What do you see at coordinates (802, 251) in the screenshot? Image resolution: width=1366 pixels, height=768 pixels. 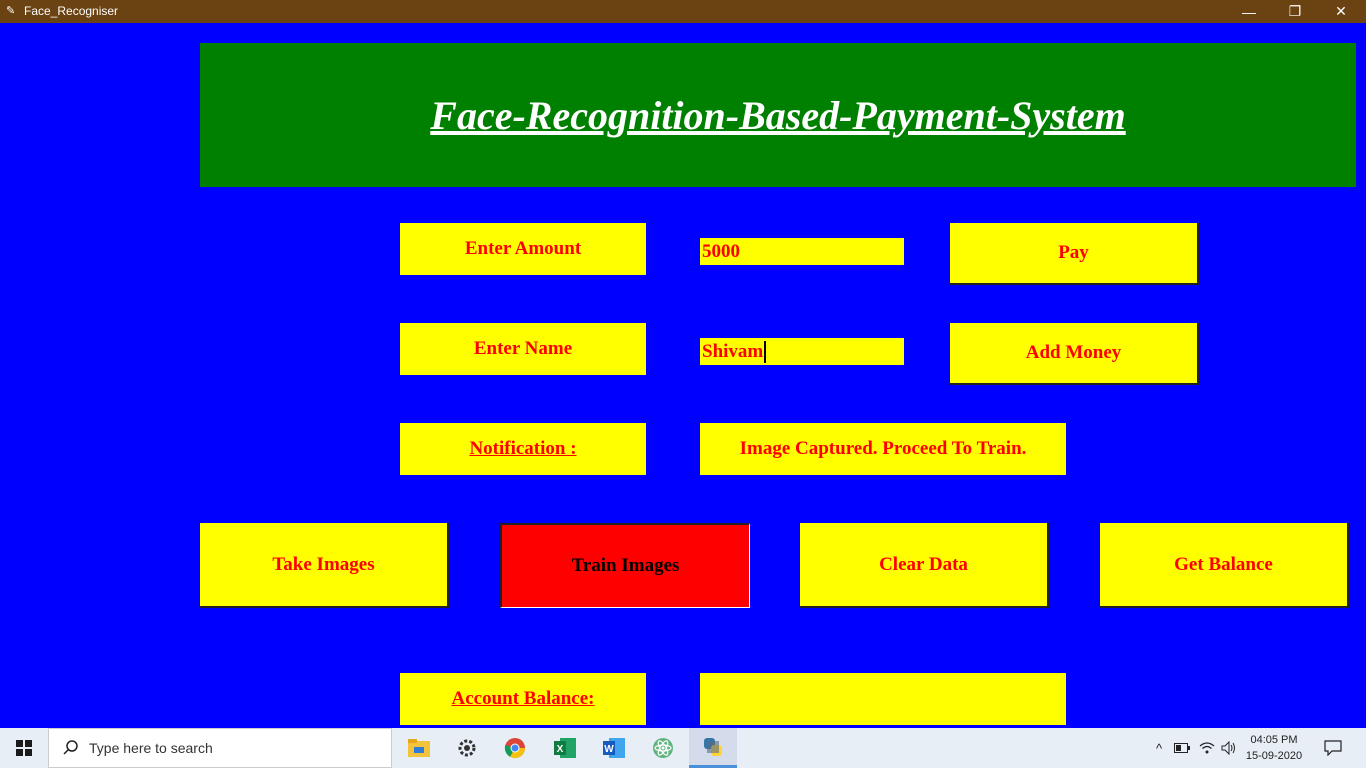 I see `amount-input: 5000` at bounding box center [802, 251].